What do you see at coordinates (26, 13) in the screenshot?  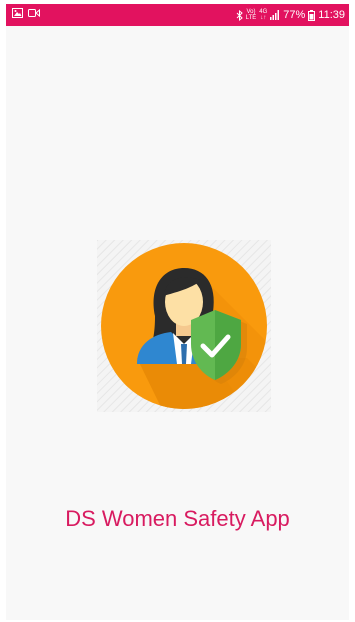 I see `status-bar-notifications` at bounding box center [26, 13].